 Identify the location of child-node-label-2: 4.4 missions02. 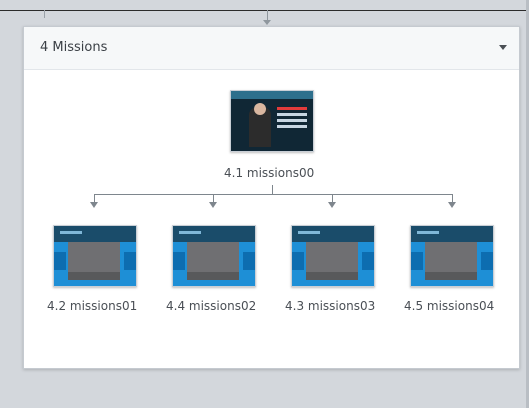
(211, 306).